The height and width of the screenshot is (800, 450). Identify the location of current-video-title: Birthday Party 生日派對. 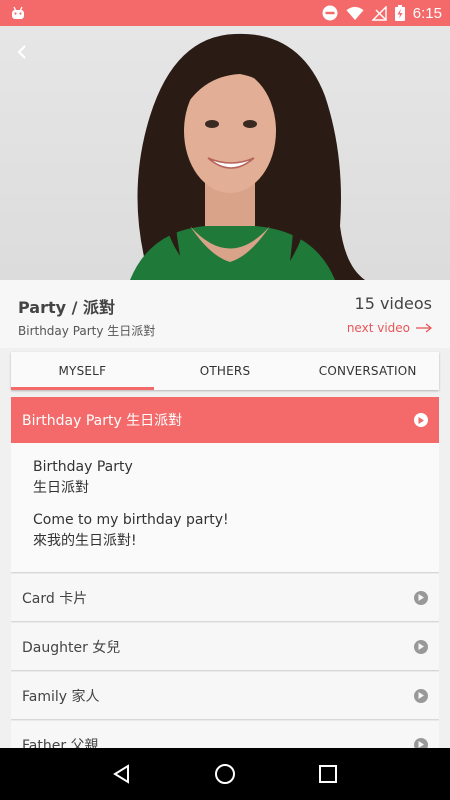
(87, 331).